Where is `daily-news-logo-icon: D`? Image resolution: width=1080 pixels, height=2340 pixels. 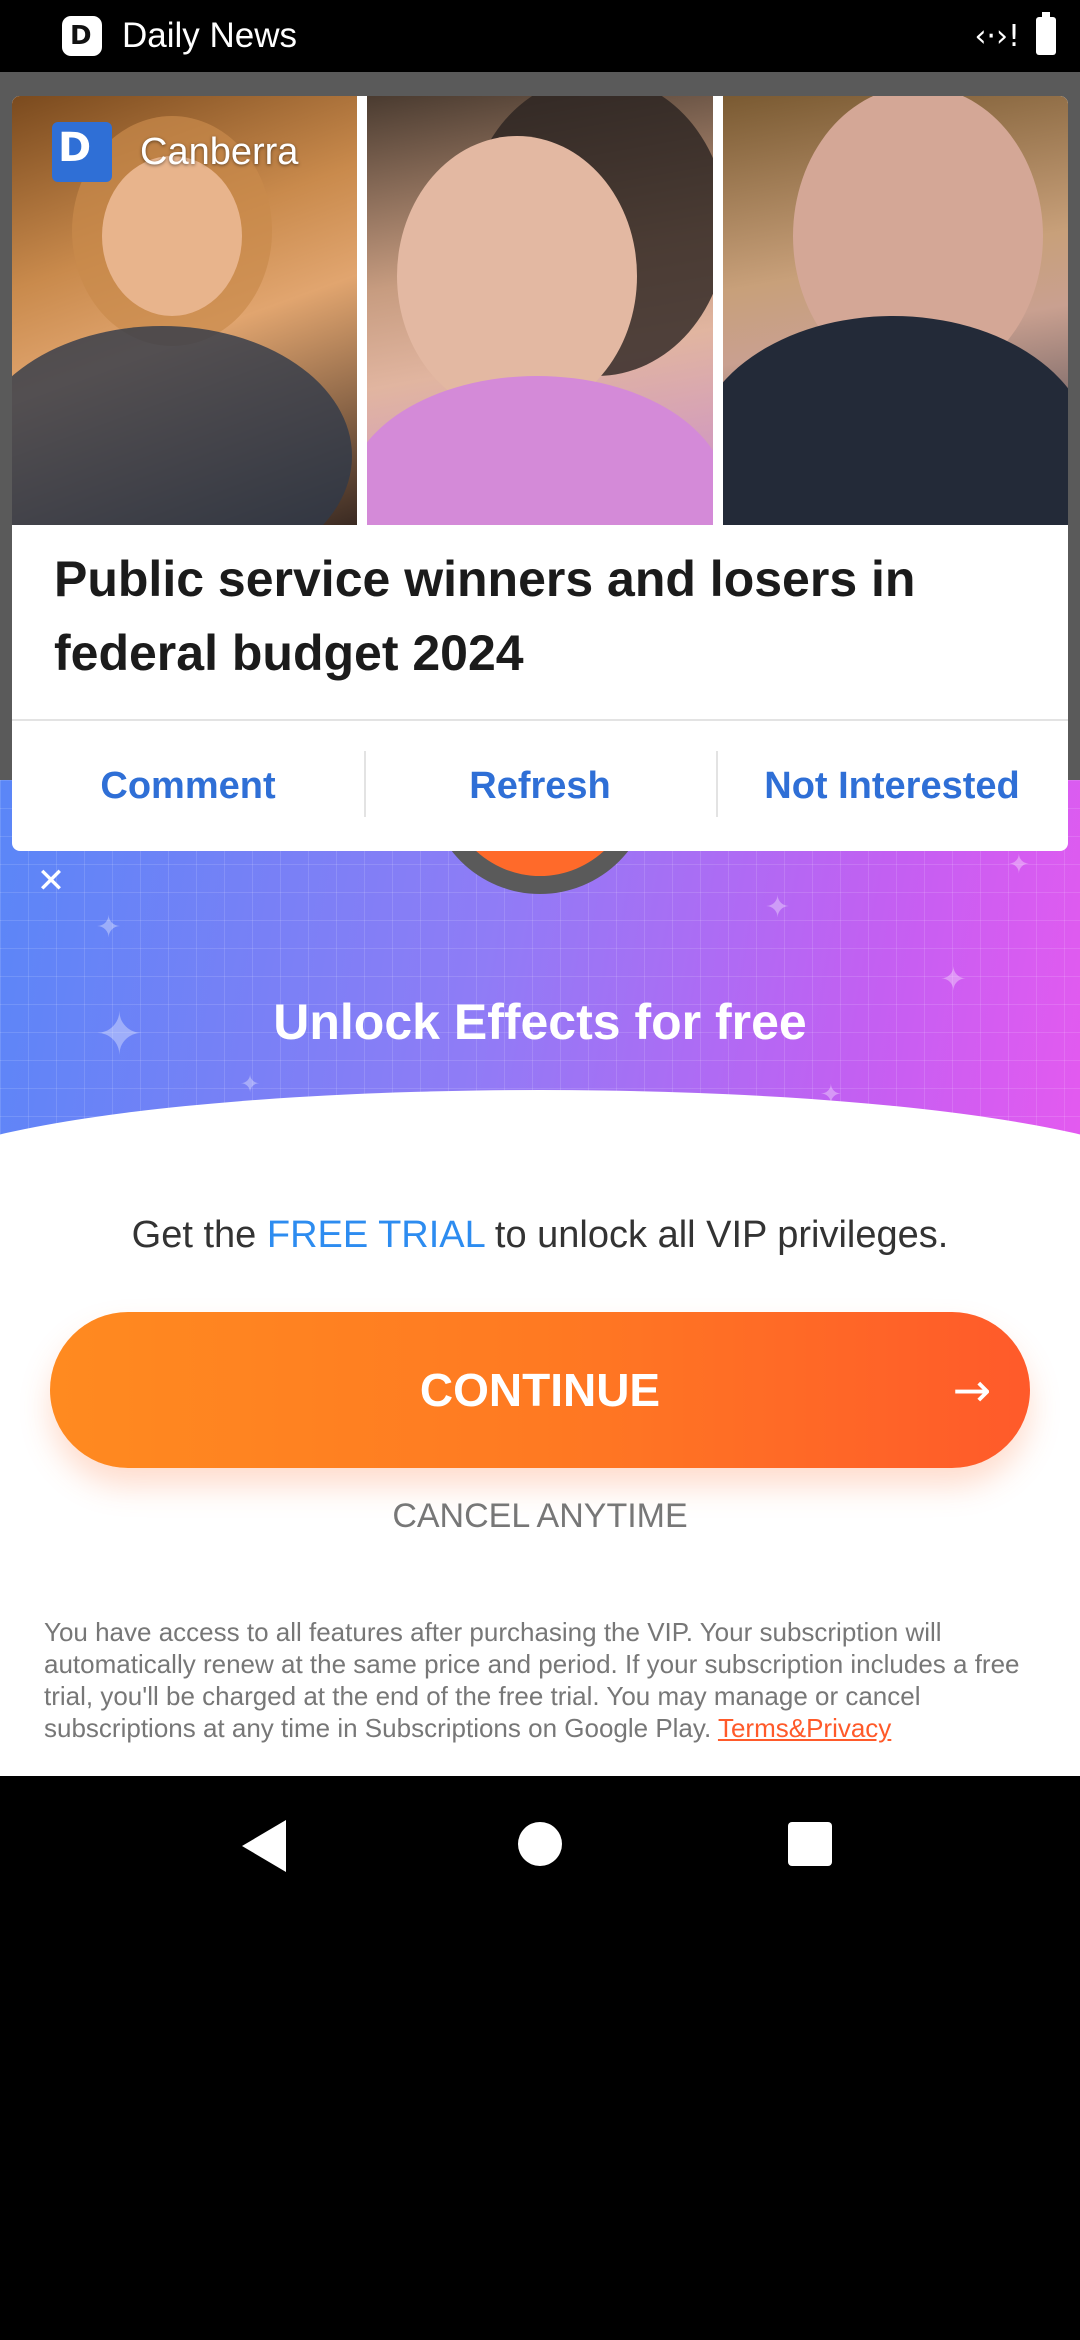
daily-news-logo-icon: D is located at coordinates (82, 152).